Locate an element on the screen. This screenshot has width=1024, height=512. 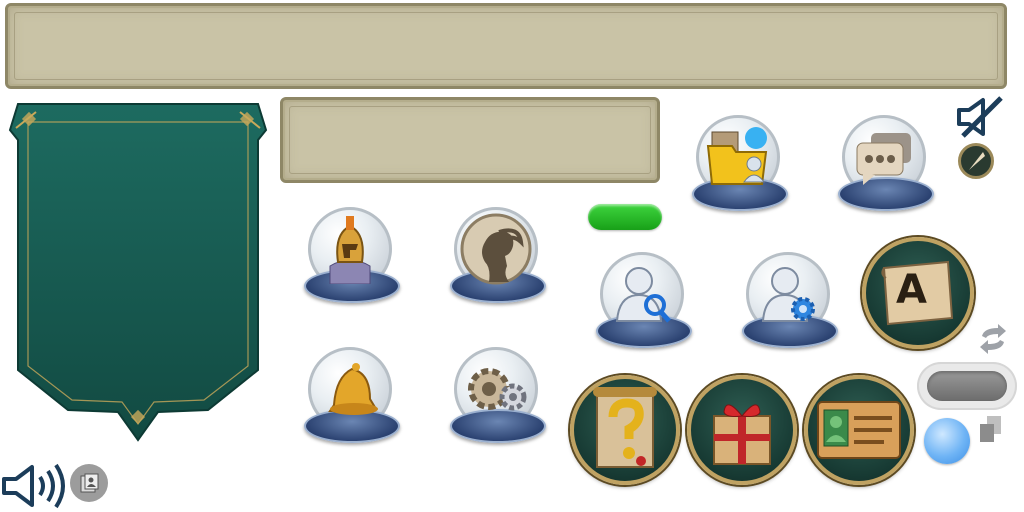
quest-help-button is located at coordinates (625, 430).